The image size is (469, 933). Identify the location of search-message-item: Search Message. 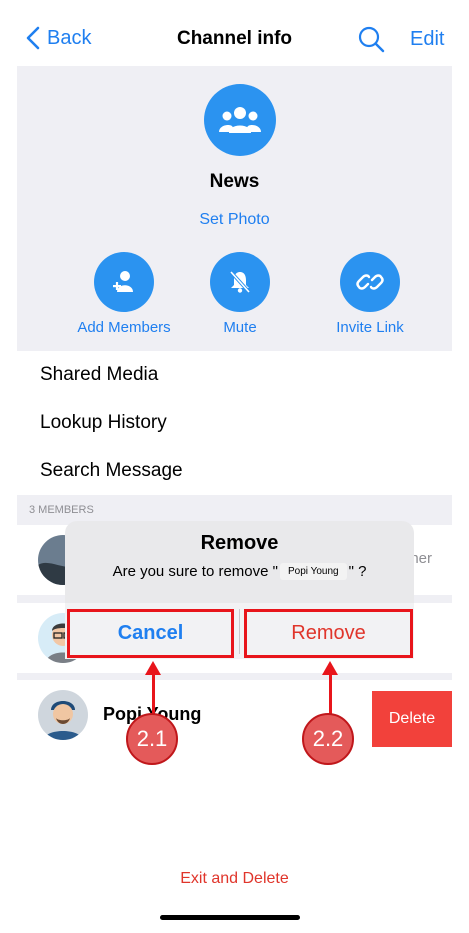
(234, 471).